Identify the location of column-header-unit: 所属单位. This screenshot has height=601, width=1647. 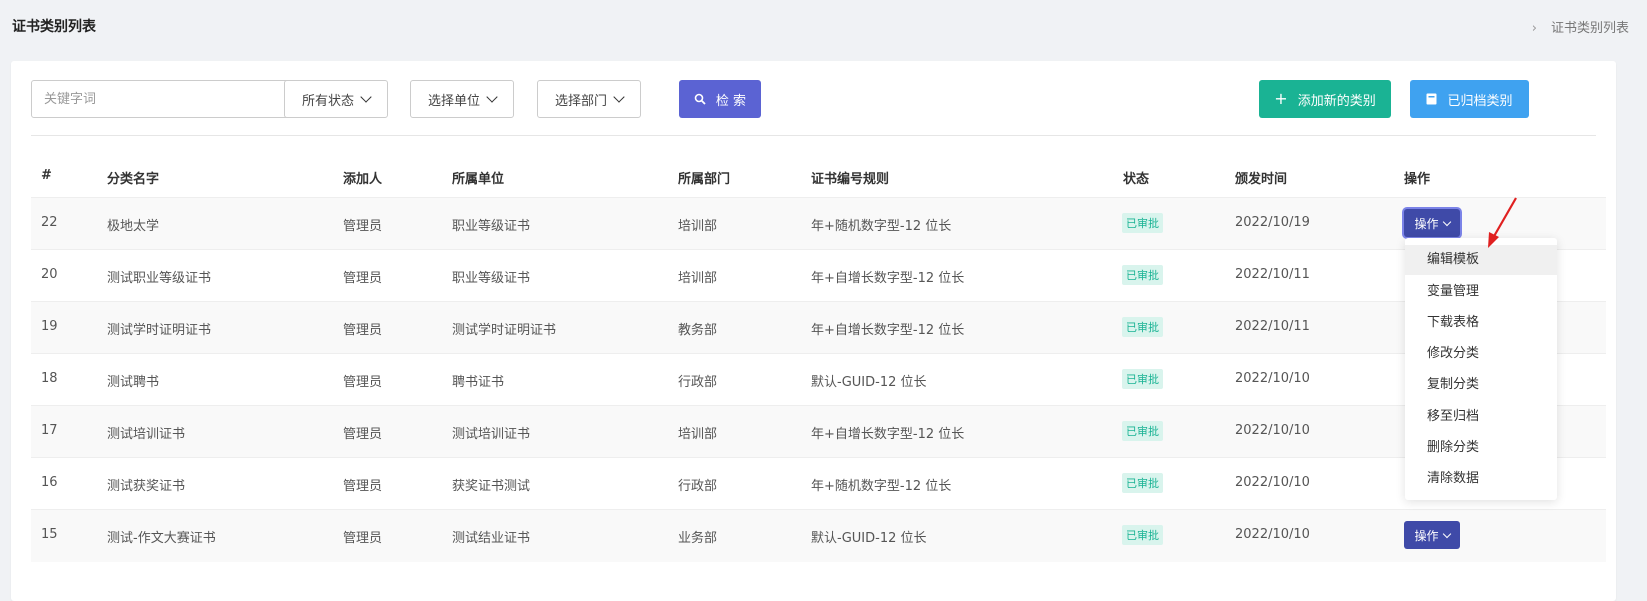
(478, 179).